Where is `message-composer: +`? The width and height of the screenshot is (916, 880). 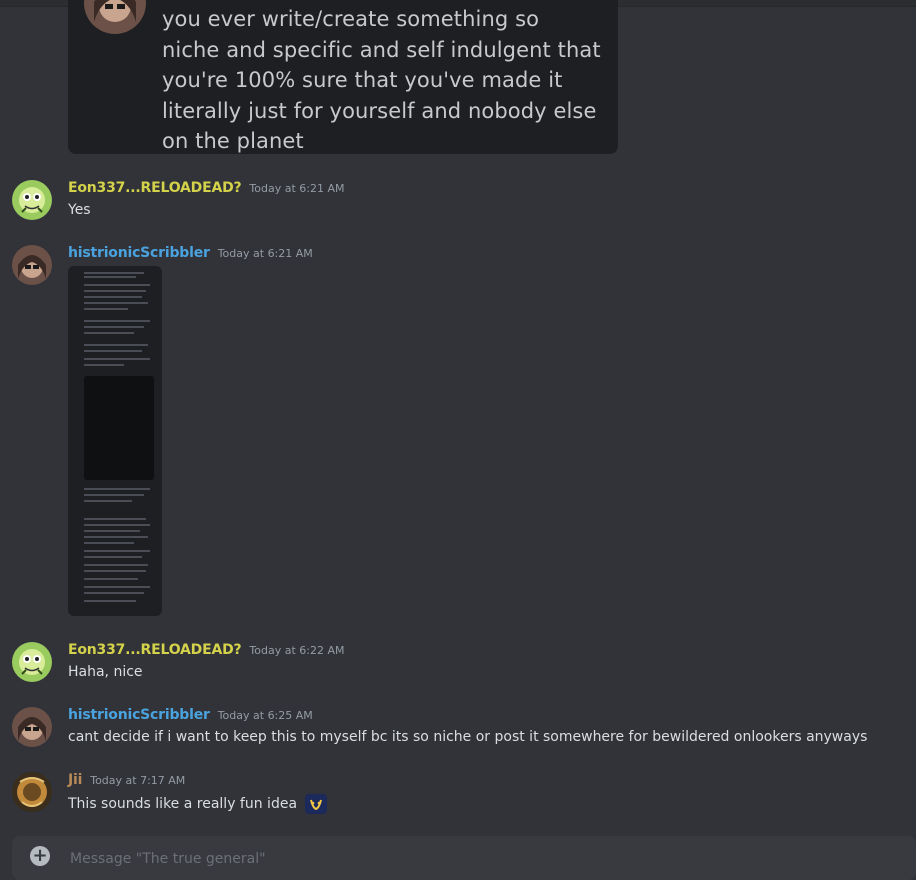
message-composer: + is located at coordinates (464, 858).